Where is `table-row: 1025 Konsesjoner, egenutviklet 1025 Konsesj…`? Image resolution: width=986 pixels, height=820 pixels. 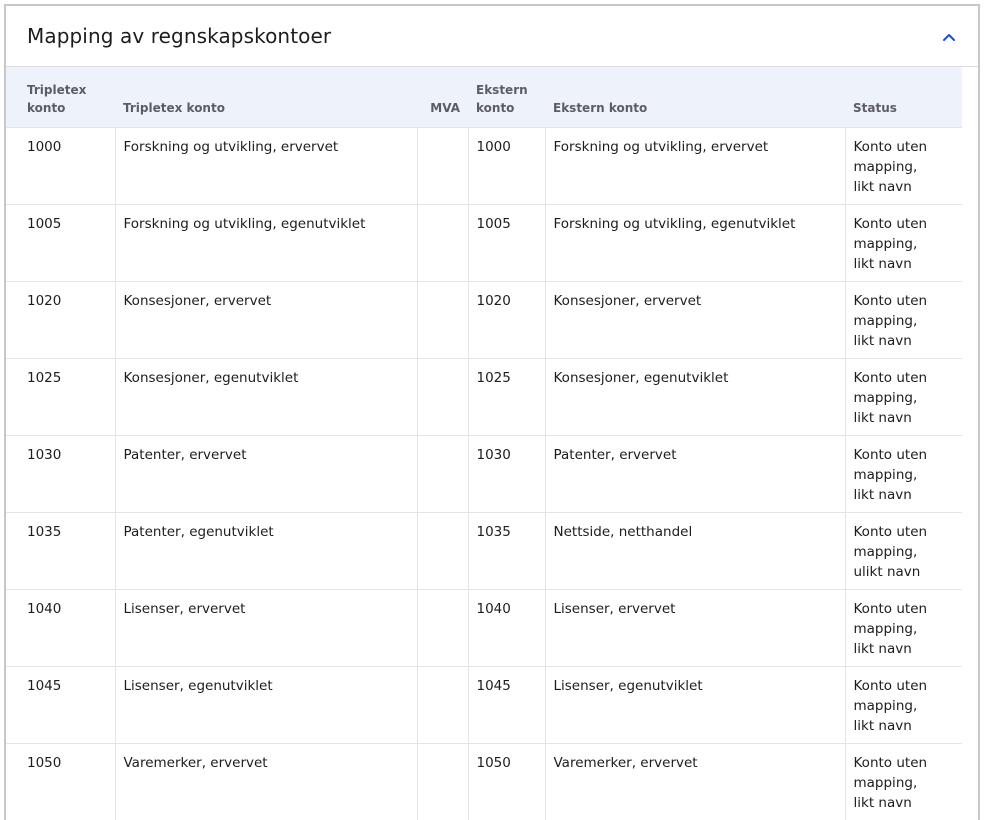
table-row: 1025 Konsesjoner, egenutviklet 1025 Konsesj… is located at coordinates (484, 396).